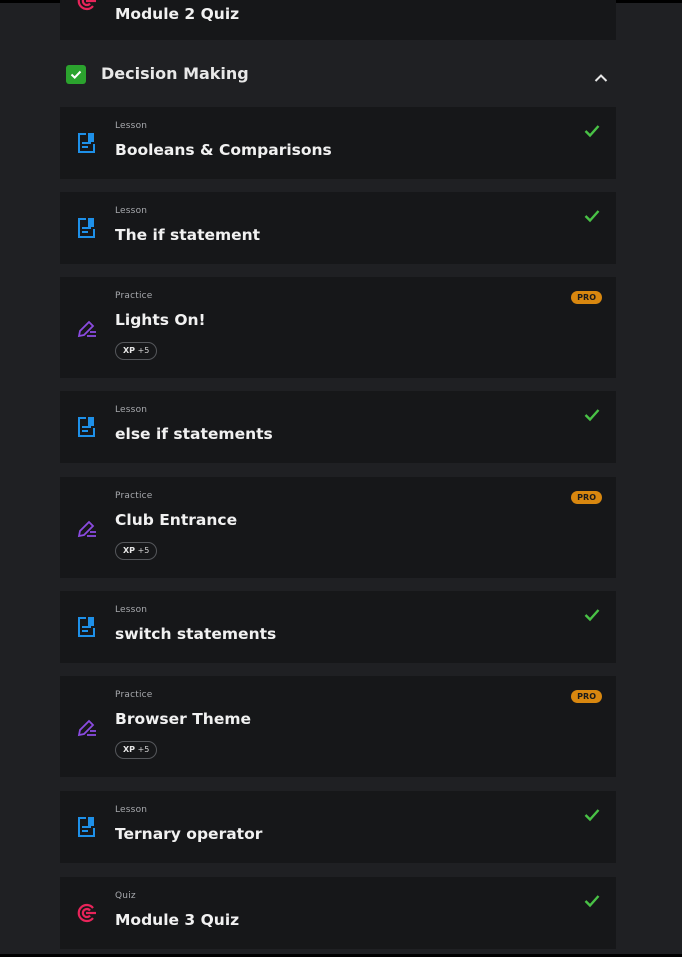  I want to click on item-title: Module 3 Quiz, so click(177, 920).